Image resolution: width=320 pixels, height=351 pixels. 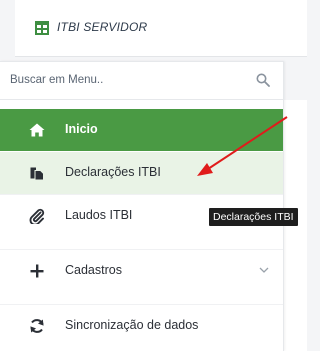 What do you see at coordinates (264, 270) in the screenshot?
I see `chevron-down-icon` at bounding box center [264, 270].